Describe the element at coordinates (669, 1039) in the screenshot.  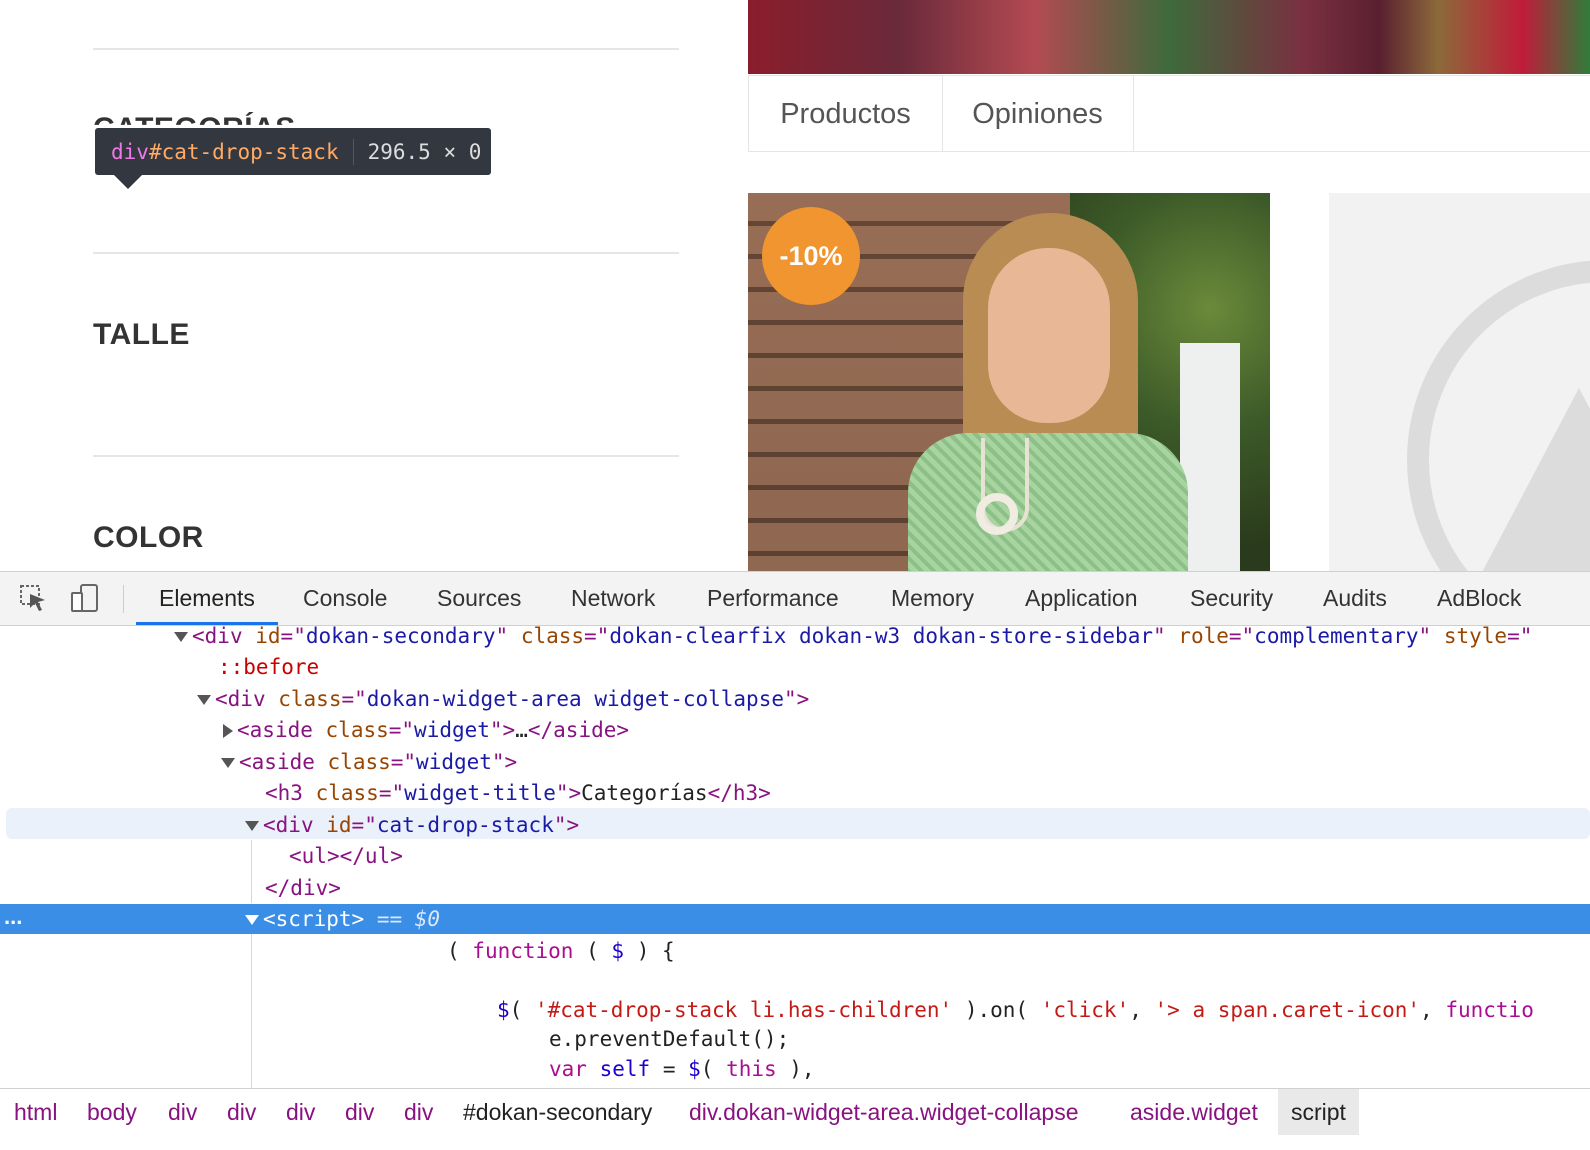
I see `script-code-line: e.preventDefault();` at that location.